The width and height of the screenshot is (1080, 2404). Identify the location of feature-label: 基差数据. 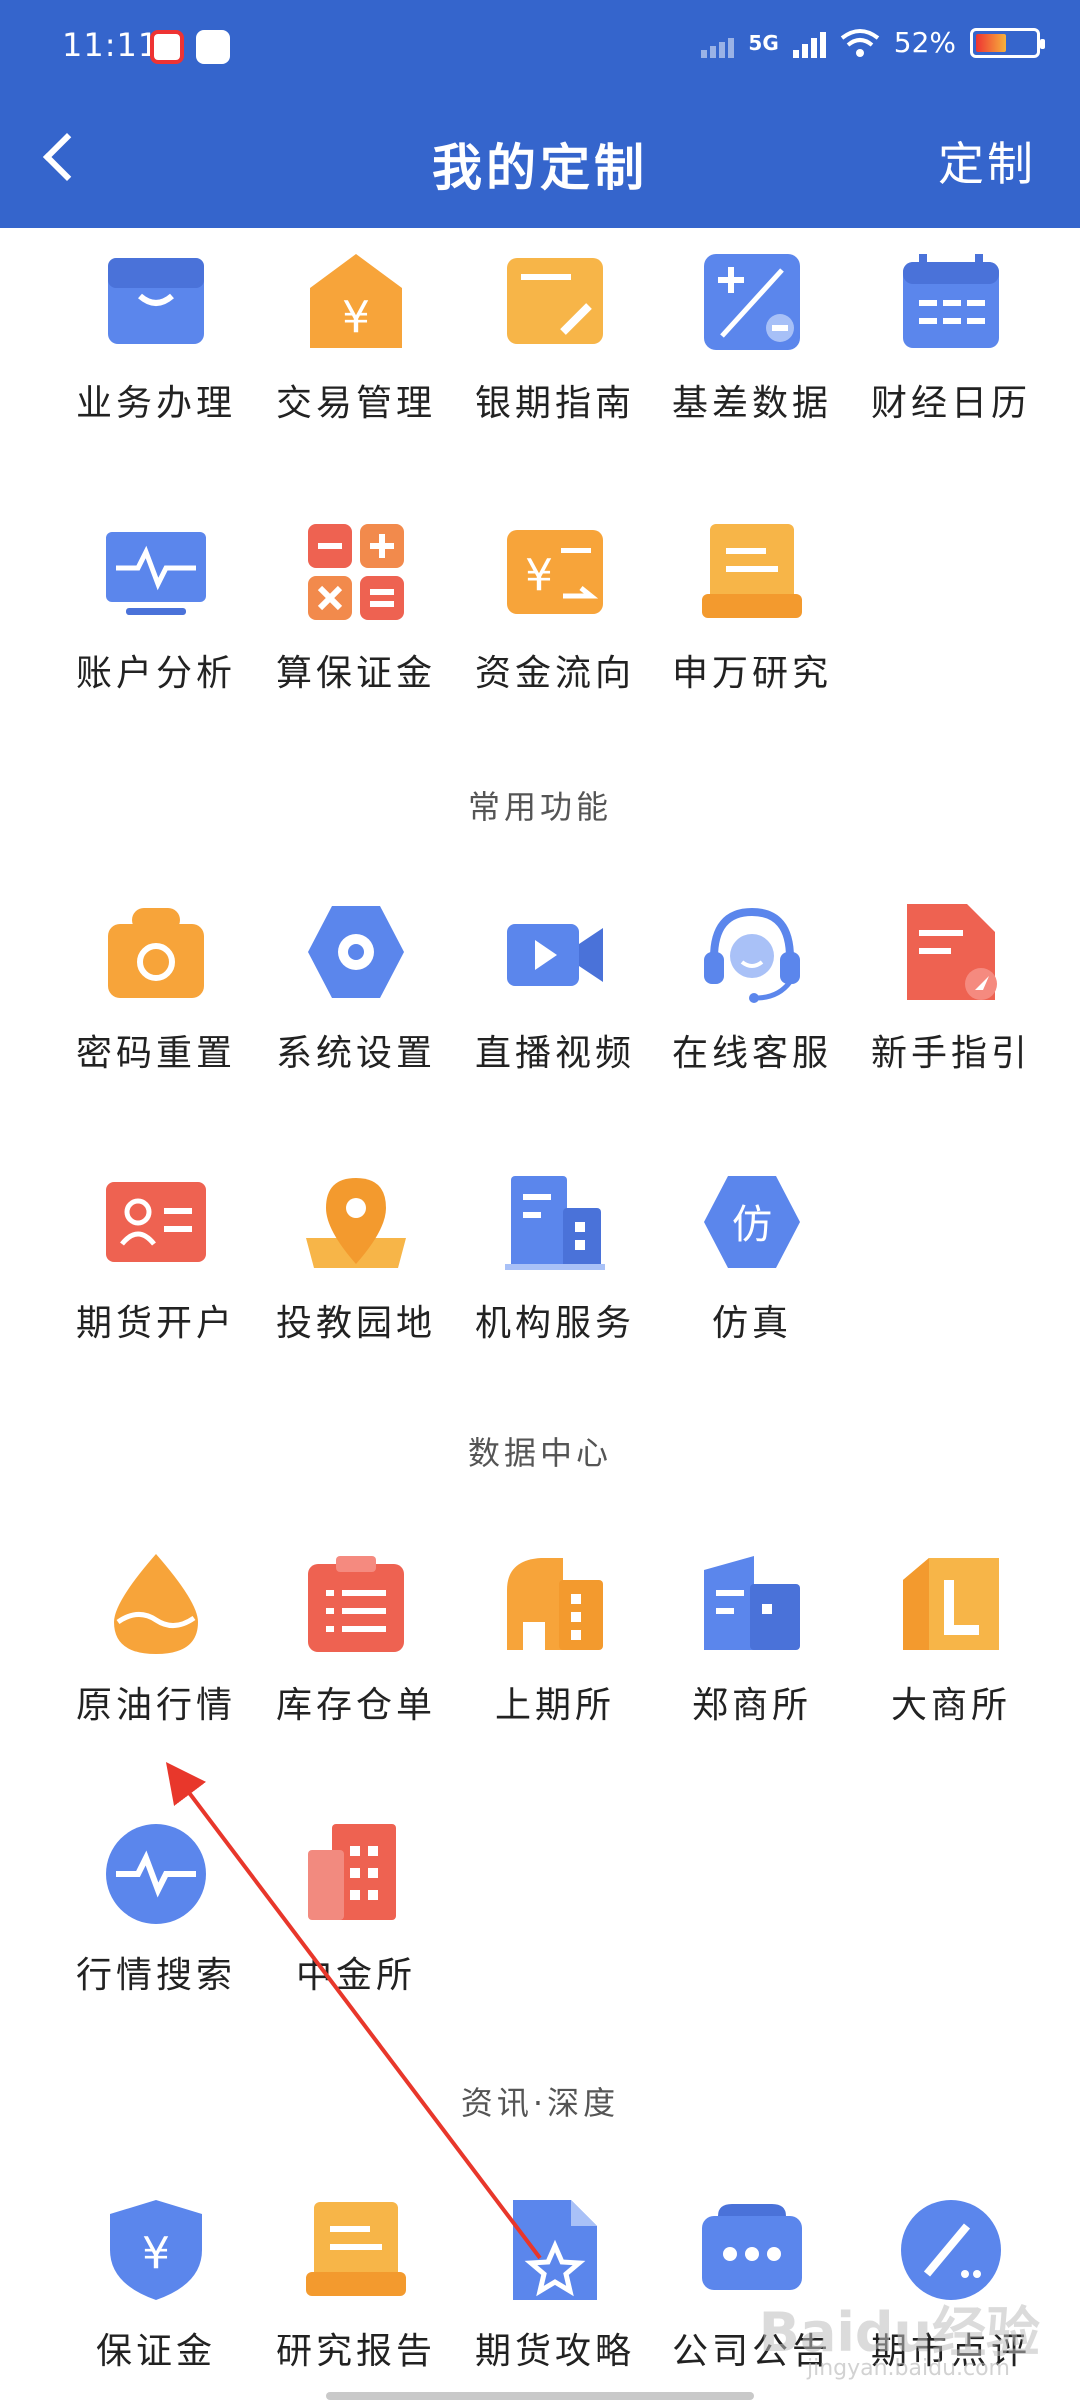
(751, 403).